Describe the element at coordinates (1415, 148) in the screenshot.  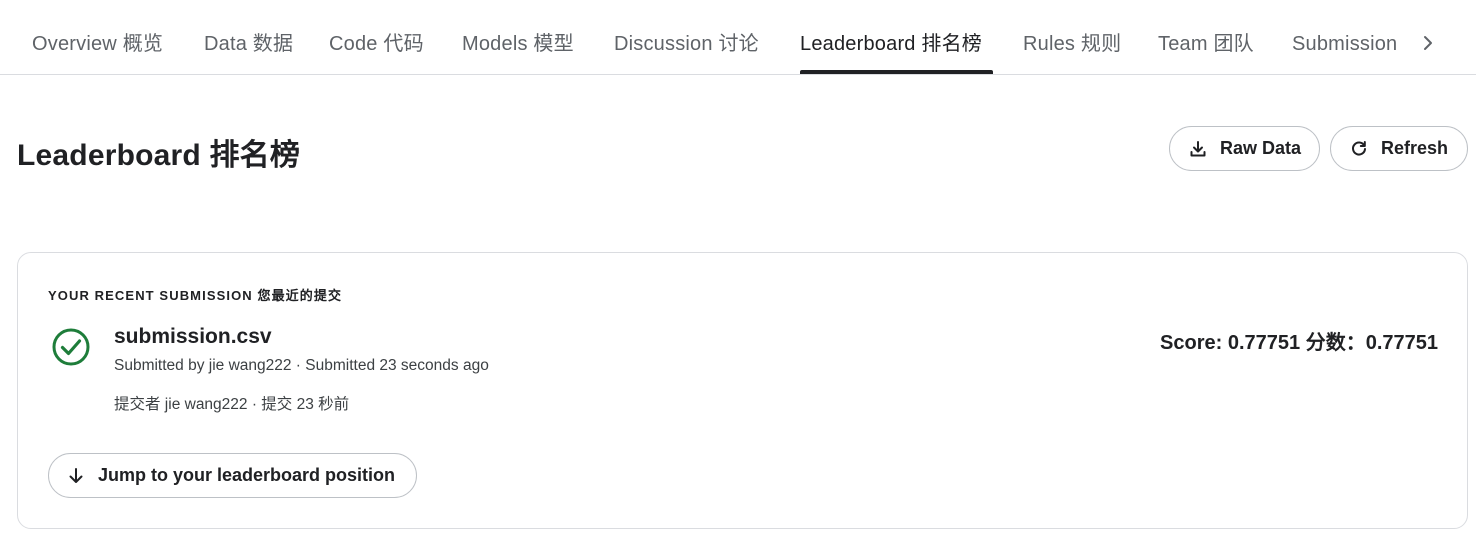
I see `refresh-label: Refresh` at that location.